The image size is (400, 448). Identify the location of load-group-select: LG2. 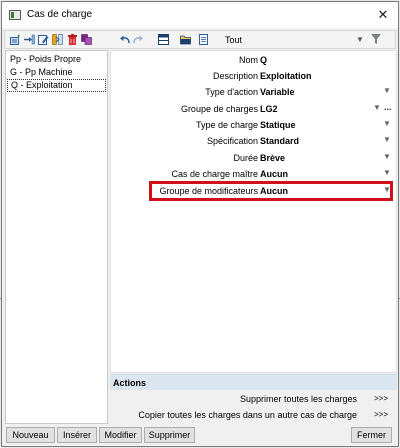
(269, 109).